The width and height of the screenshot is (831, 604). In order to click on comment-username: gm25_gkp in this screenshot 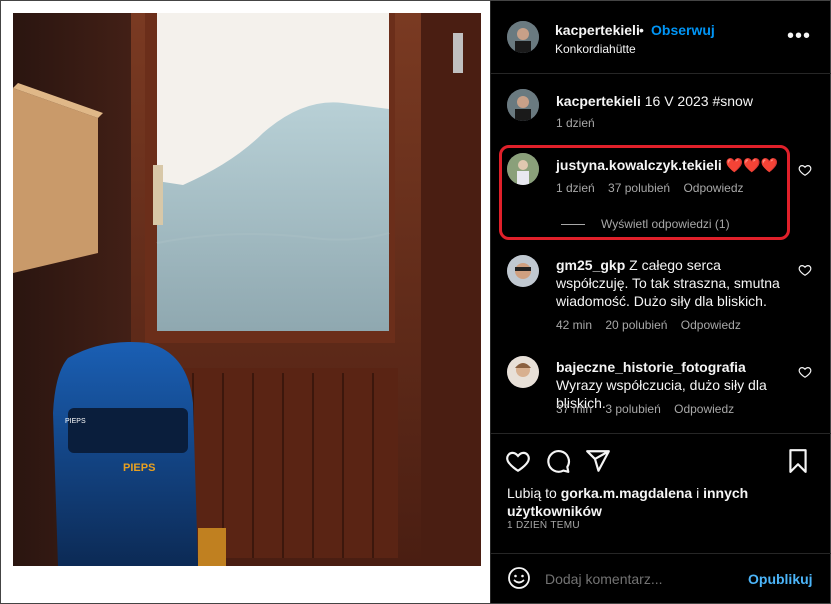, I will do `click(590, 265)`.